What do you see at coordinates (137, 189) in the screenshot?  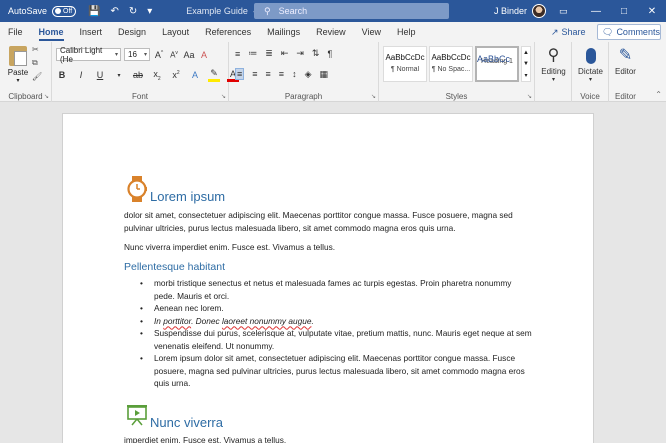 I see `watch-icon` at bounding box center [137, 189].